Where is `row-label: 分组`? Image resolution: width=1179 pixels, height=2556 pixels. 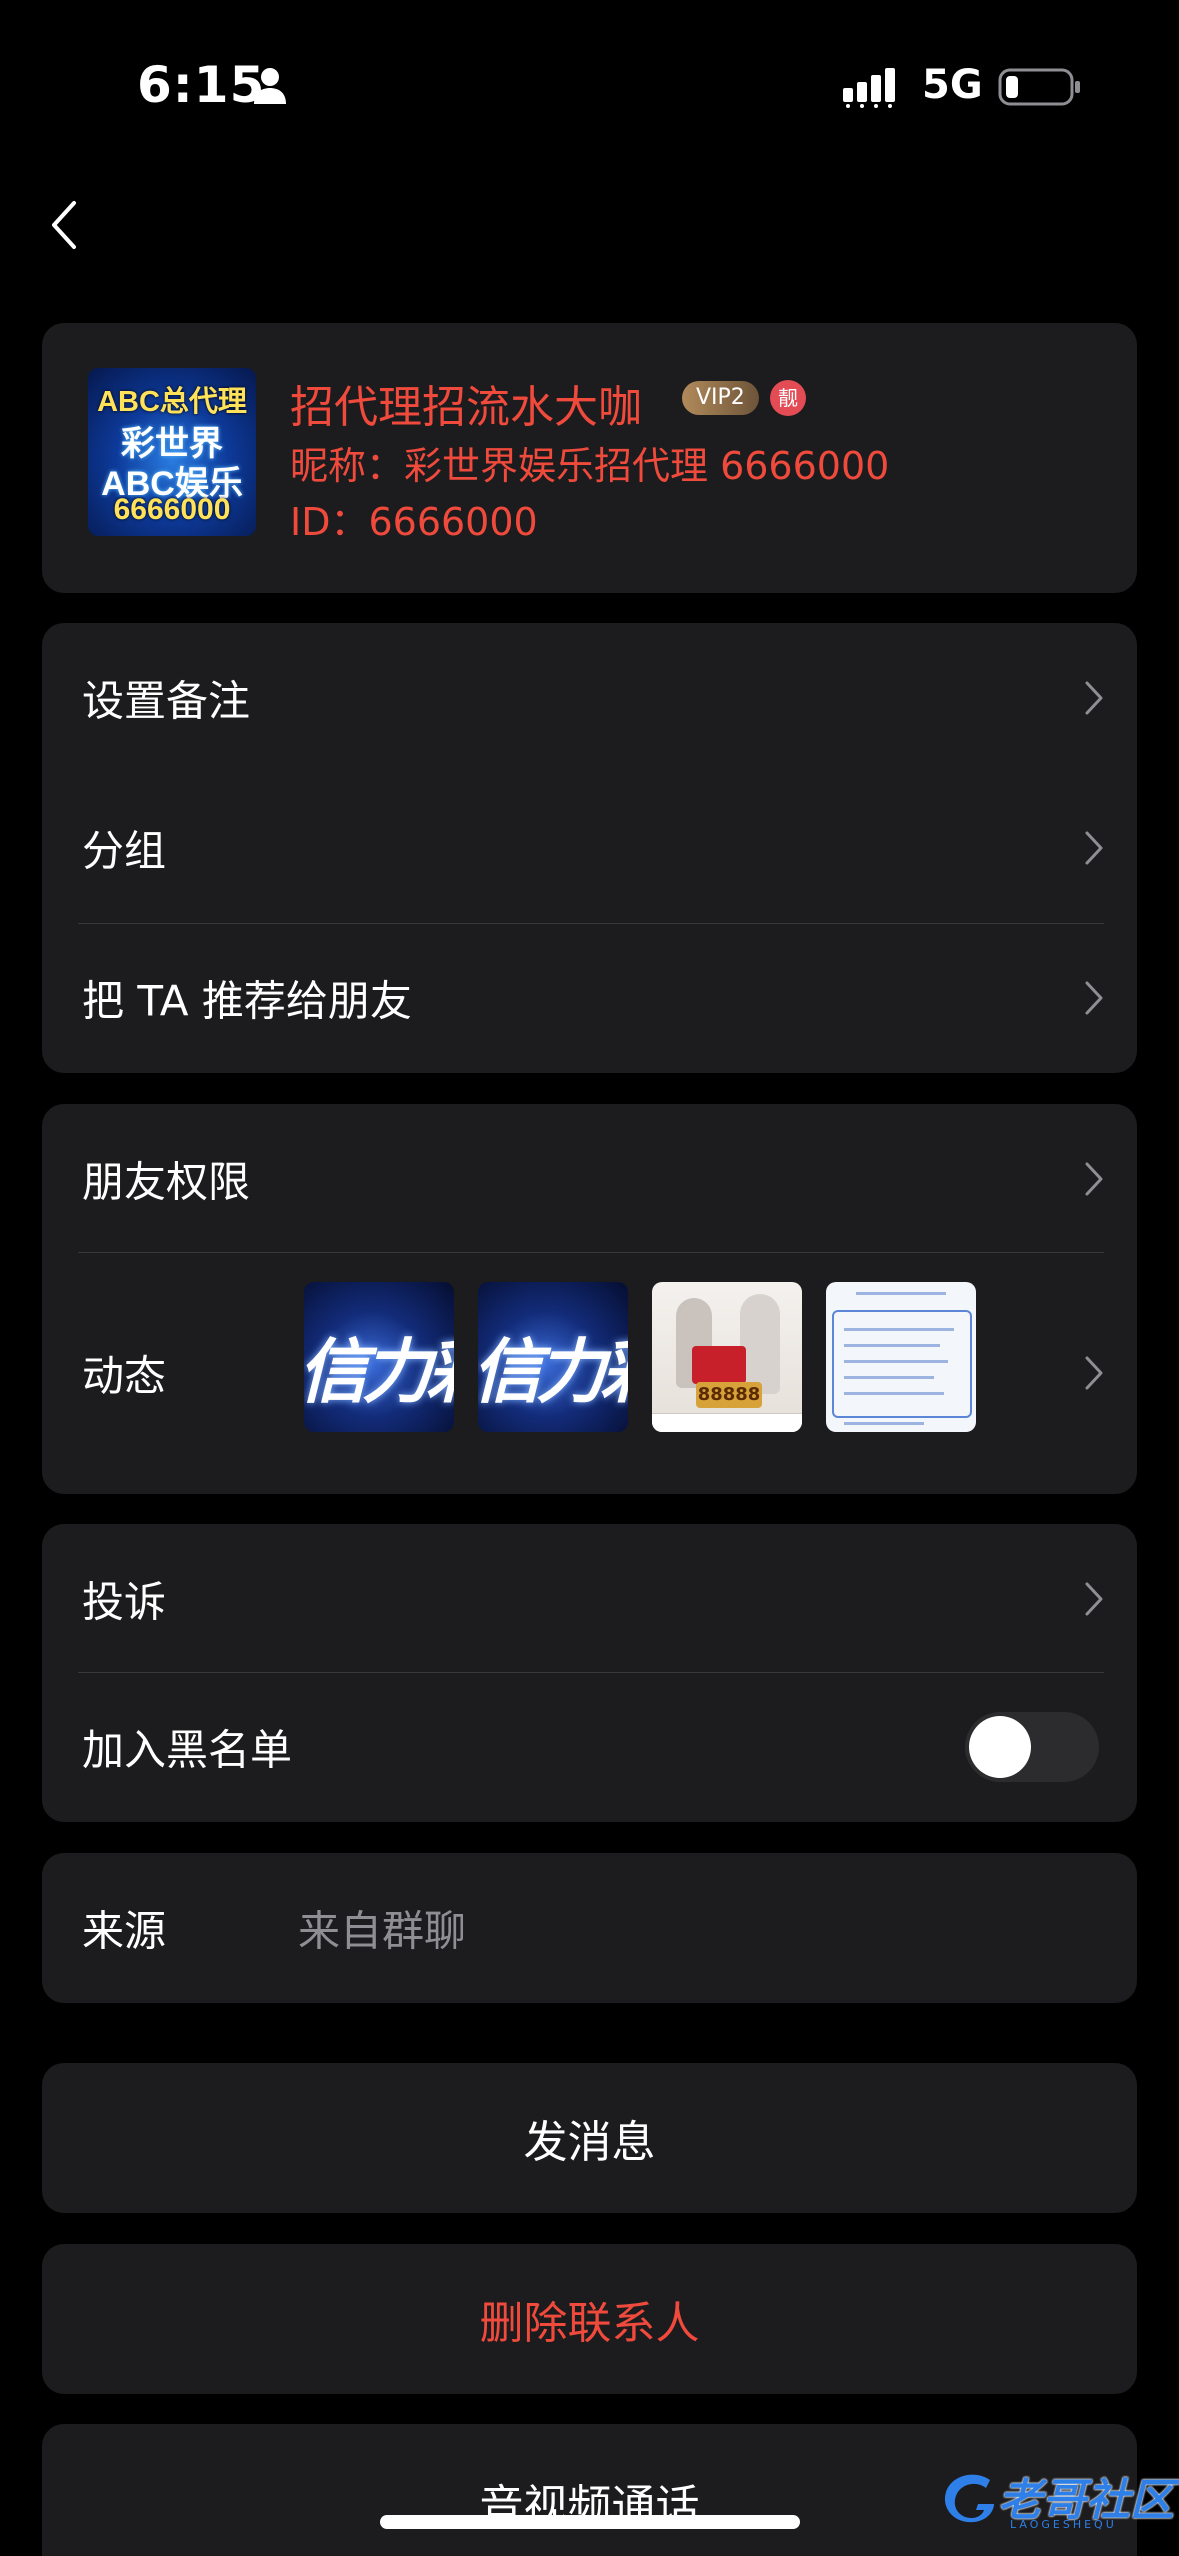
row-label: 分组 is located at coordinates (124, 851).